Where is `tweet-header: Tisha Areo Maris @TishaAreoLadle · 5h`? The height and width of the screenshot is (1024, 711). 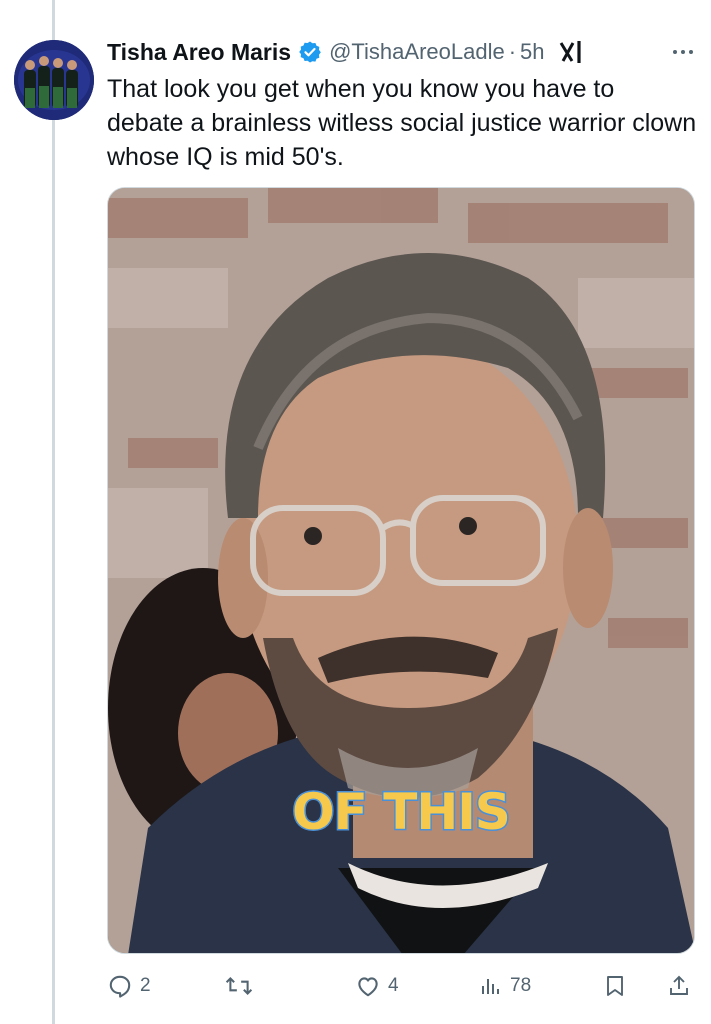 tweet-header: Tisha Areo Maris @TishaAreoLadle · 5h is located at coordinates (402, 52).